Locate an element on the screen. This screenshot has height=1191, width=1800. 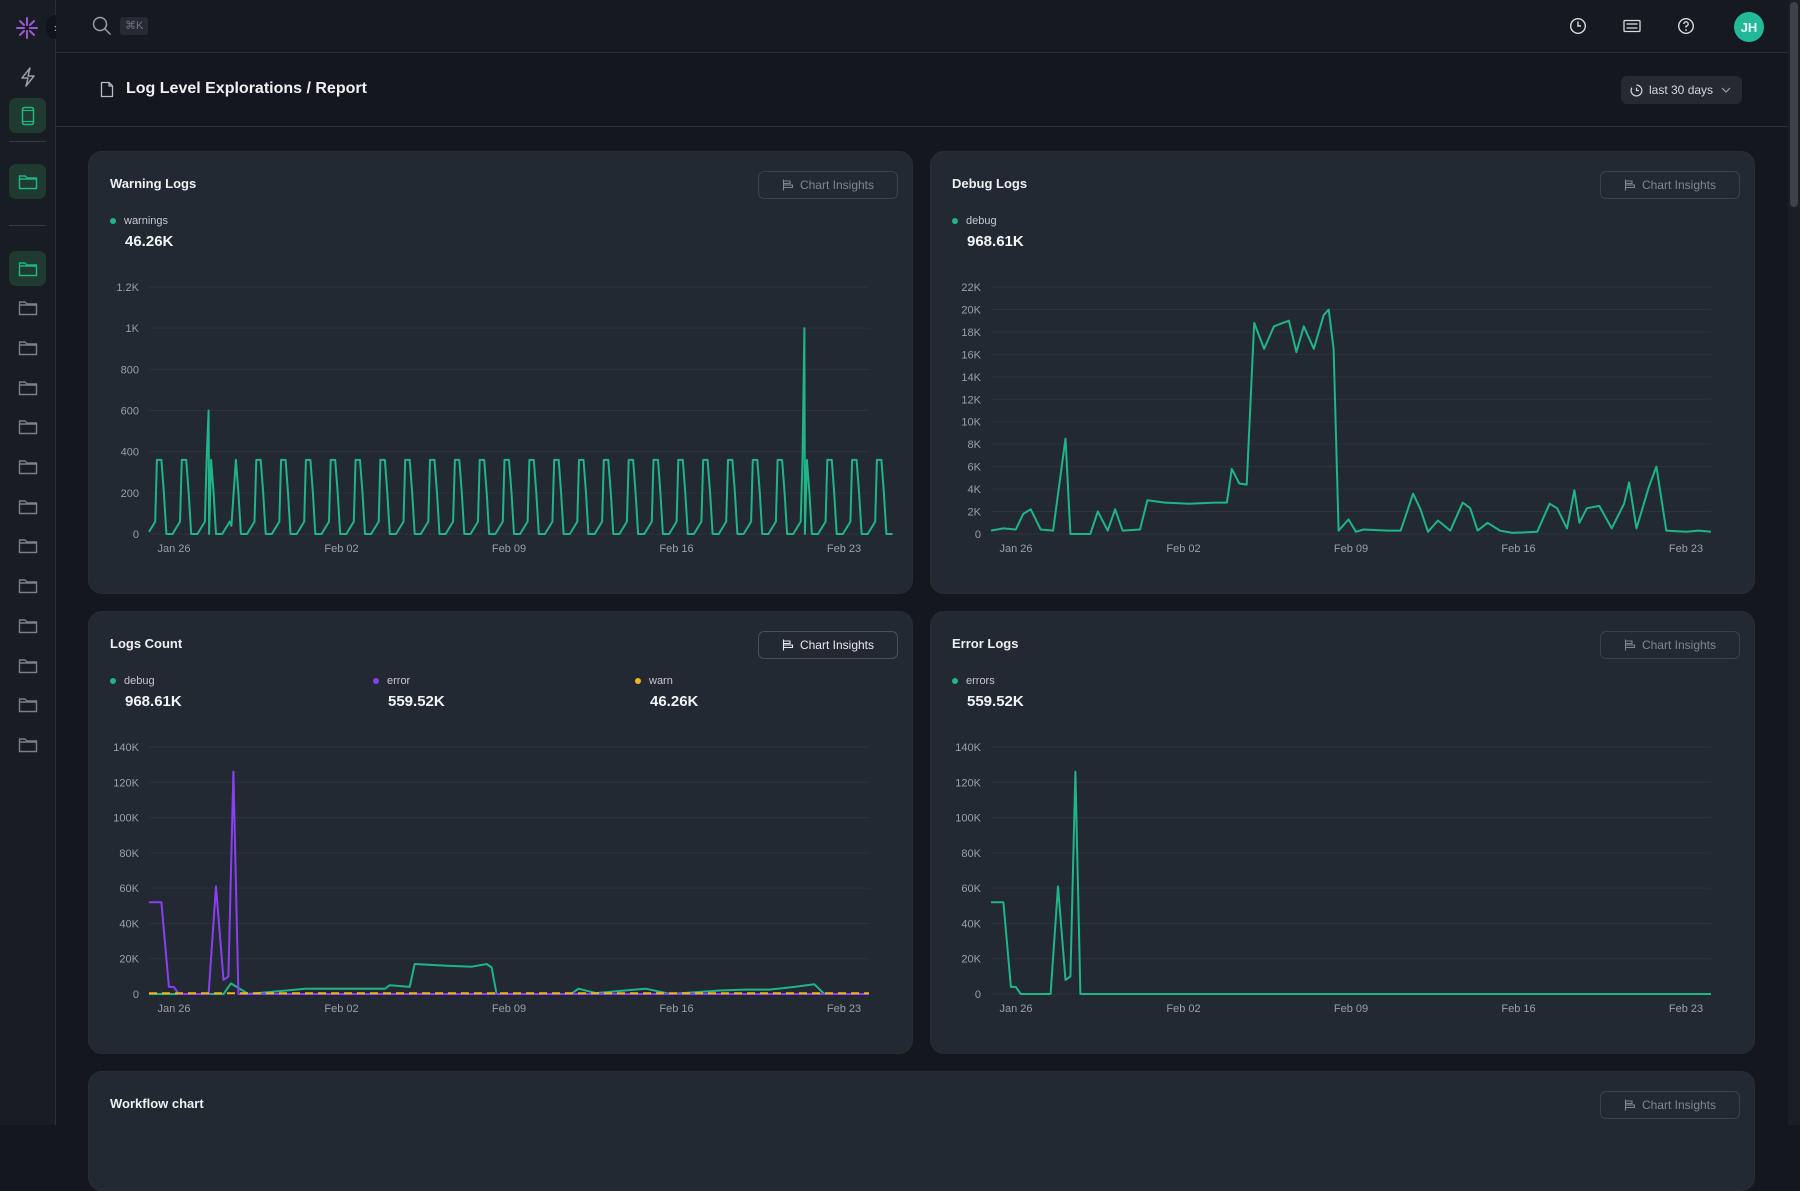
y-tick-label: 10K is located at coordinates (971, 423).